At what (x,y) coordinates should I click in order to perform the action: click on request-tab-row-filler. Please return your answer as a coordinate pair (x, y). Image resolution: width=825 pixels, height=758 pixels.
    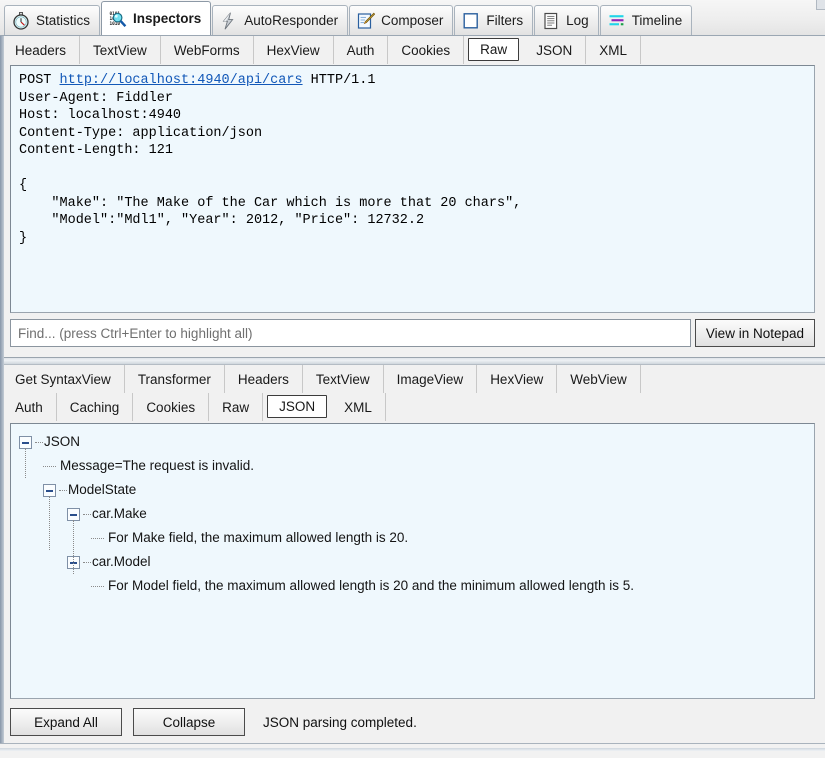
    Looking at the image, I should click on (733, 50).